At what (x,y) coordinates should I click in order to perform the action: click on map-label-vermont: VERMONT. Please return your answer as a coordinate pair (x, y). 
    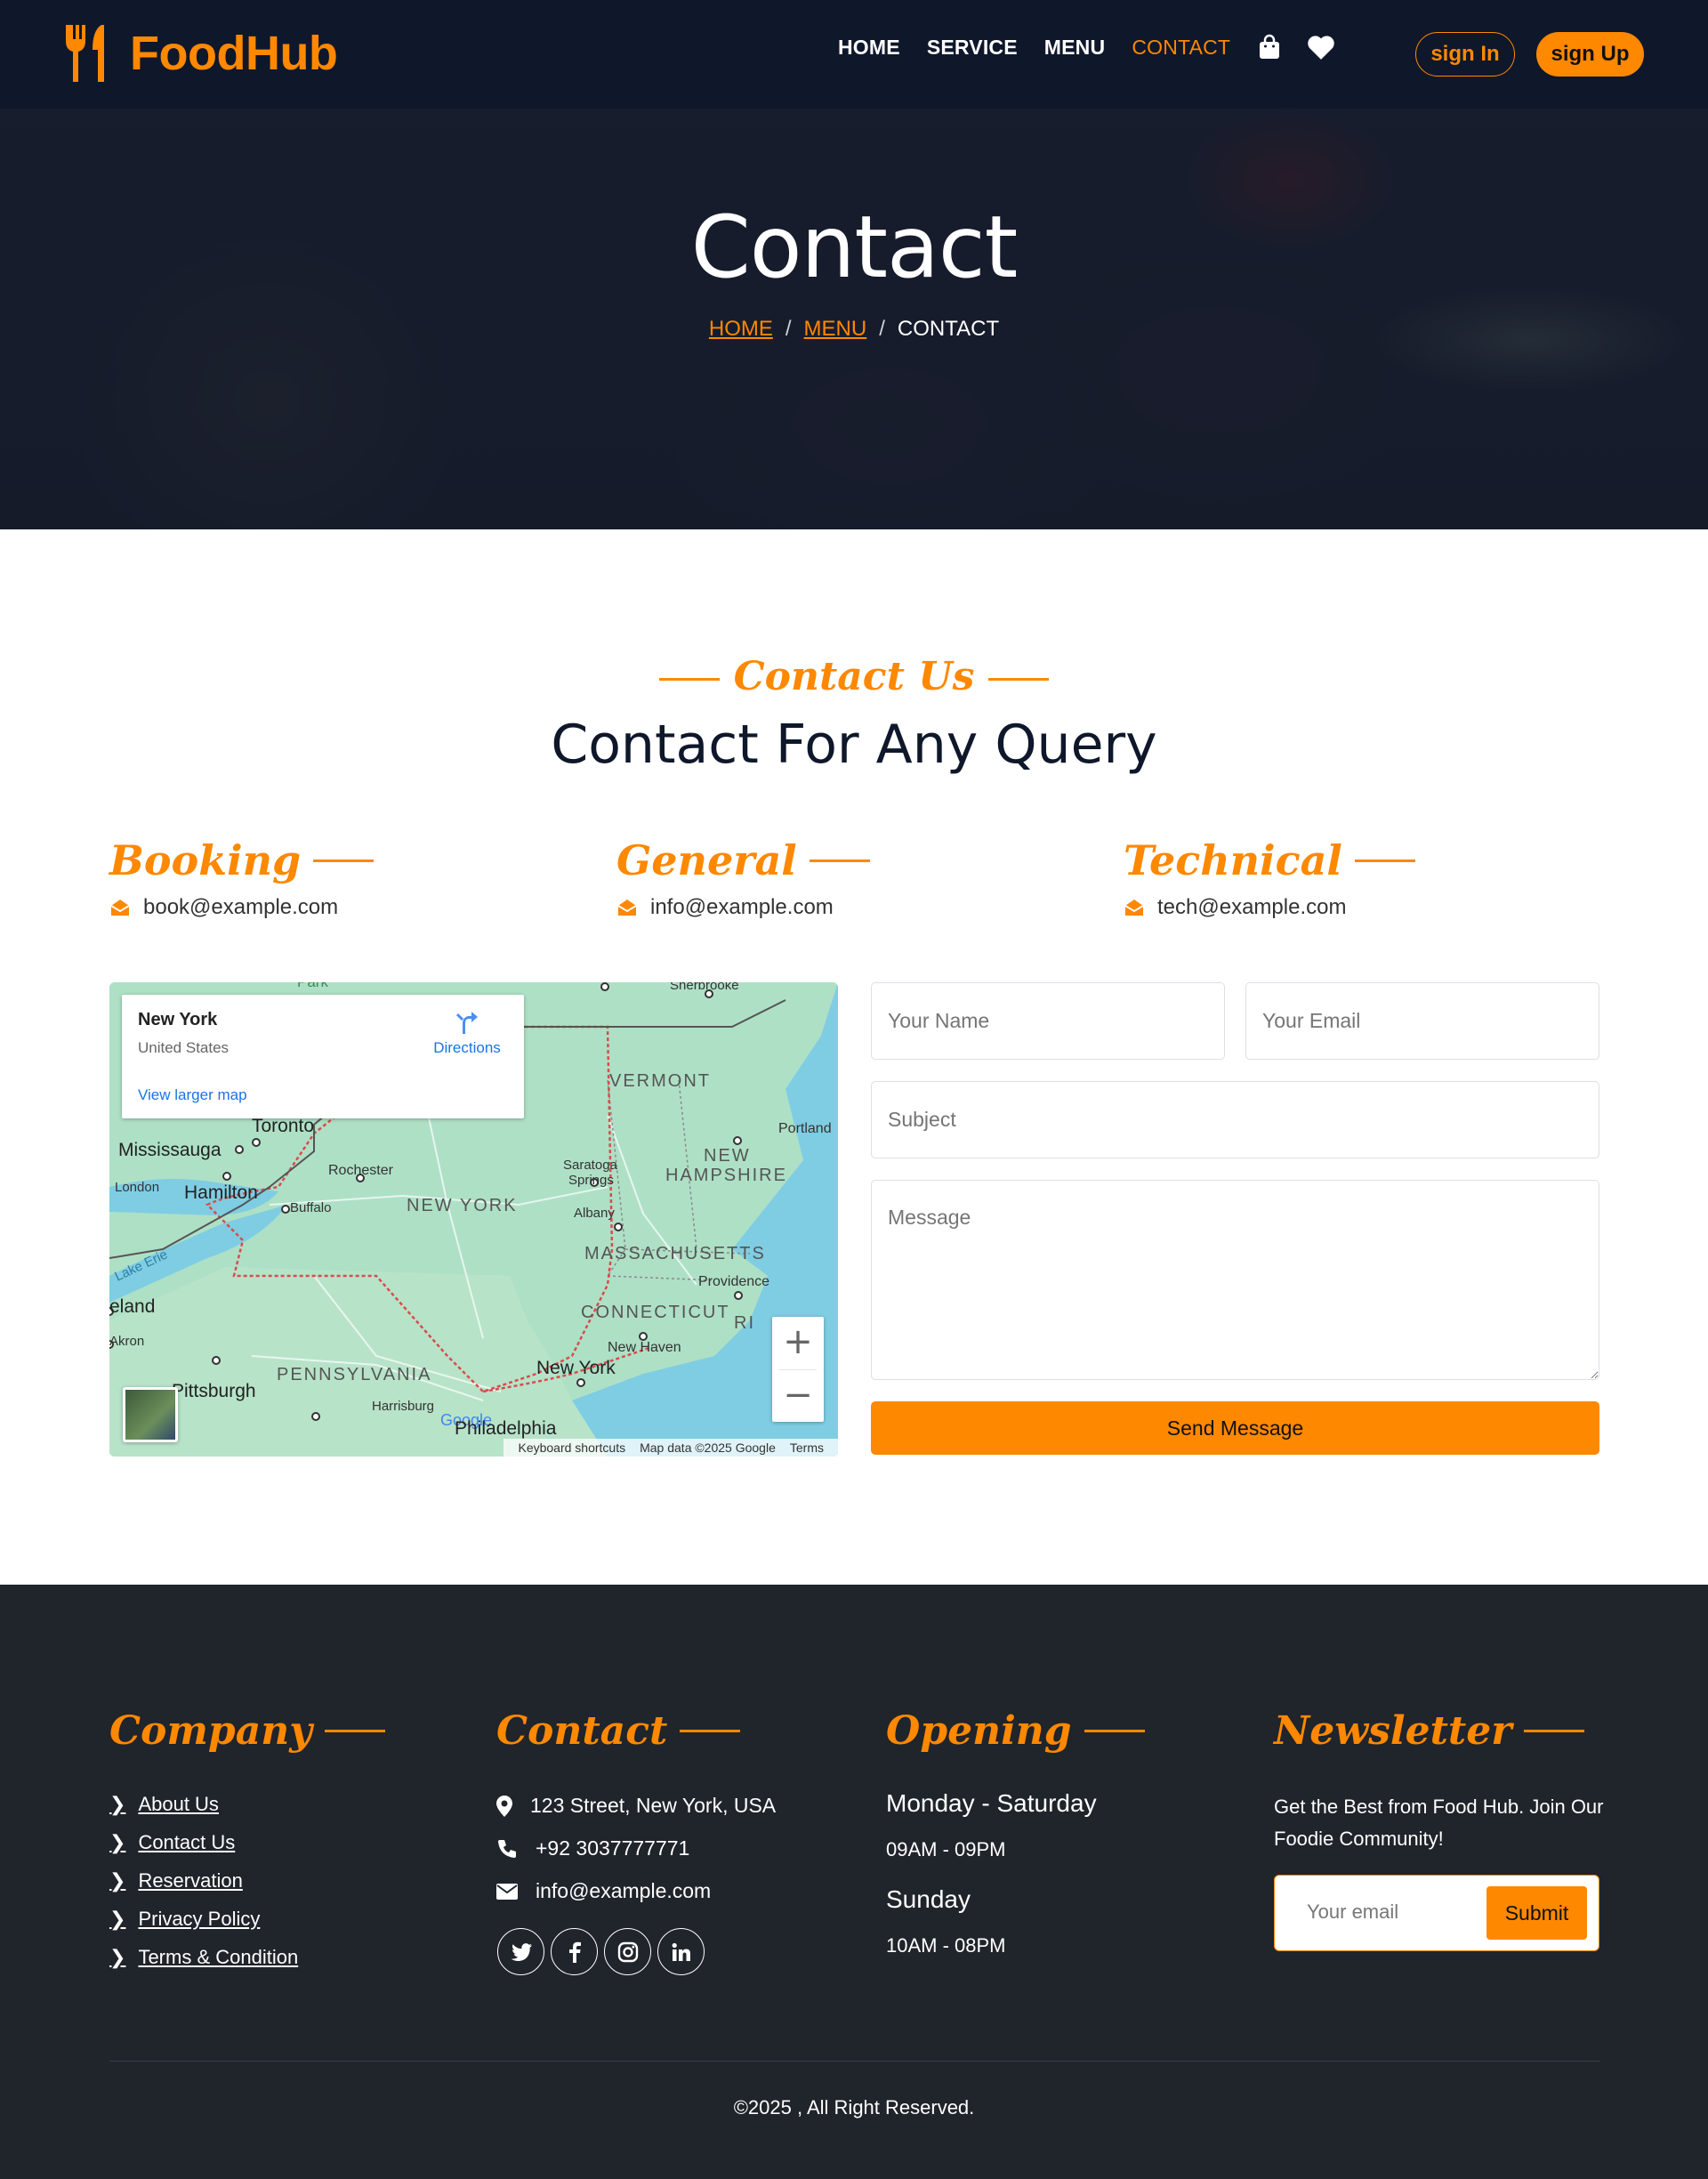
    Looking at the image, I should click on (660, 1081).